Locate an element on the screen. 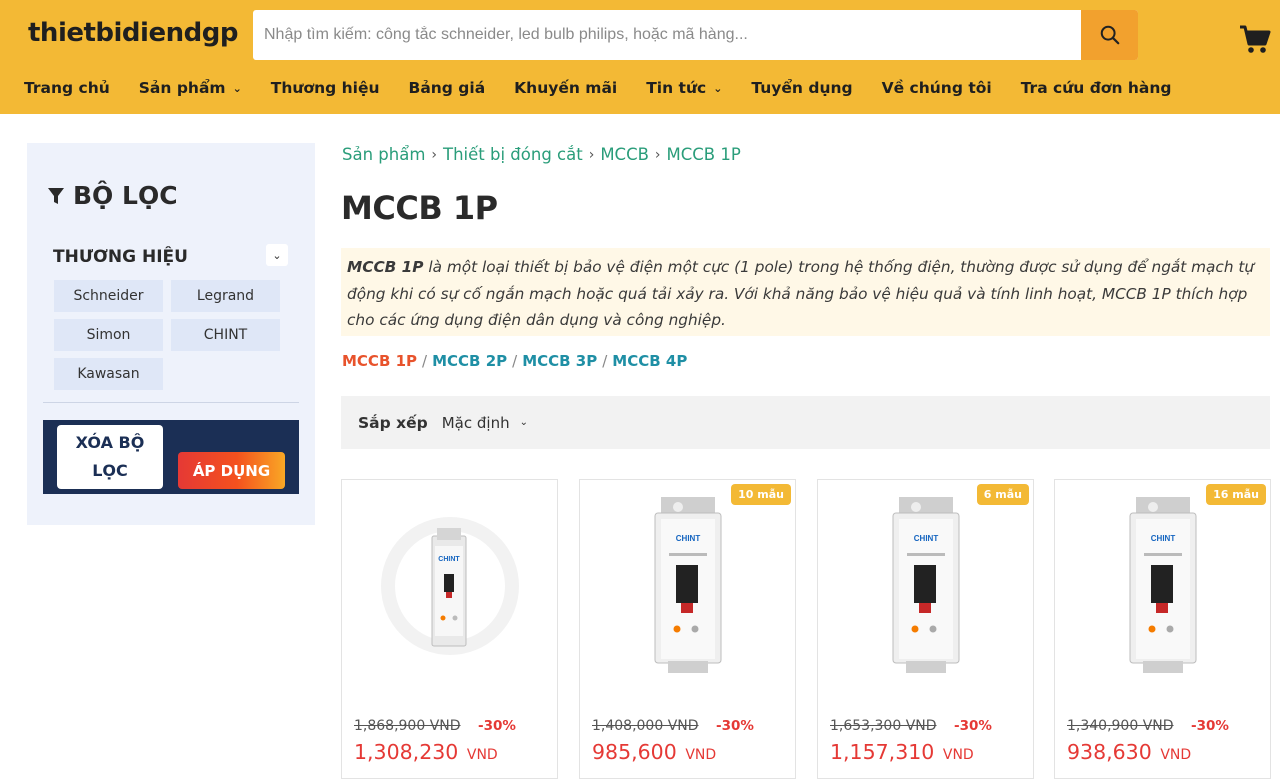 This screenshot has width=1280, height=779. nav-item-brands: Thương hiệu is located at coordinates (325, 88).